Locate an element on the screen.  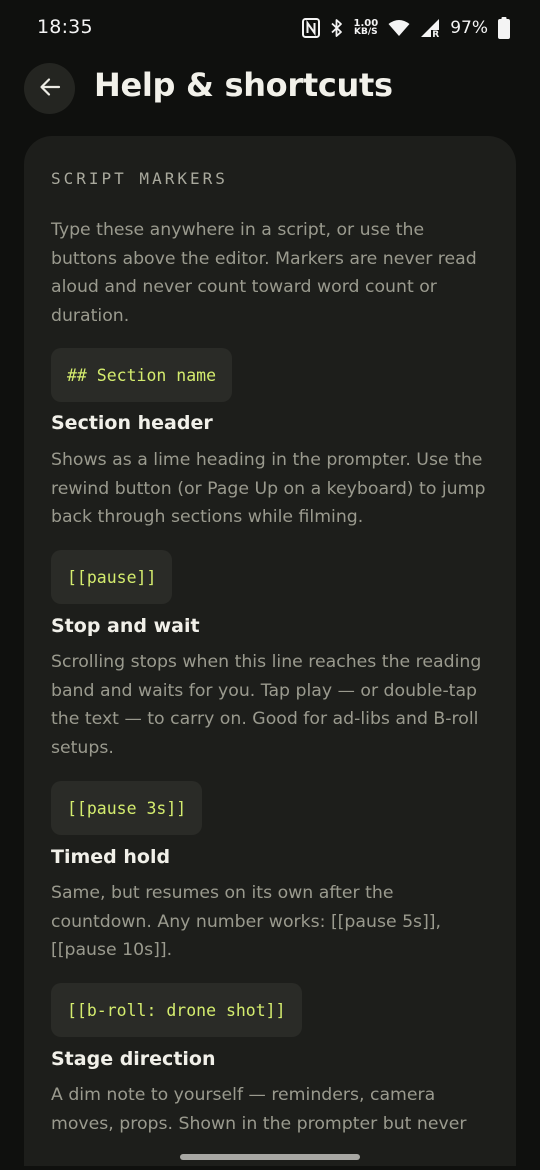
marker-code-section-header: ## Section name is located at coordinates (142, 375).